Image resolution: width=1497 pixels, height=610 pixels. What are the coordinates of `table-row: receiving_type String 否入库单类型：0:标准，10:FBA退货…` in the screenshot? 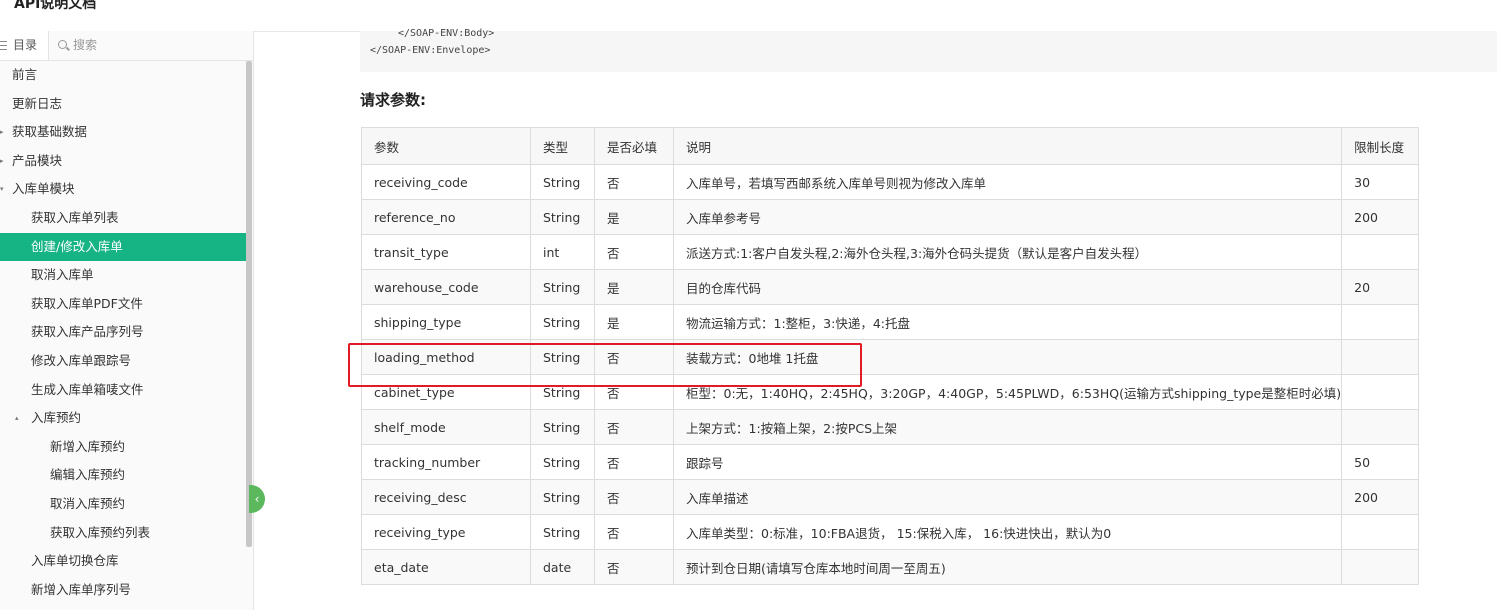 It's located at (890, 532).